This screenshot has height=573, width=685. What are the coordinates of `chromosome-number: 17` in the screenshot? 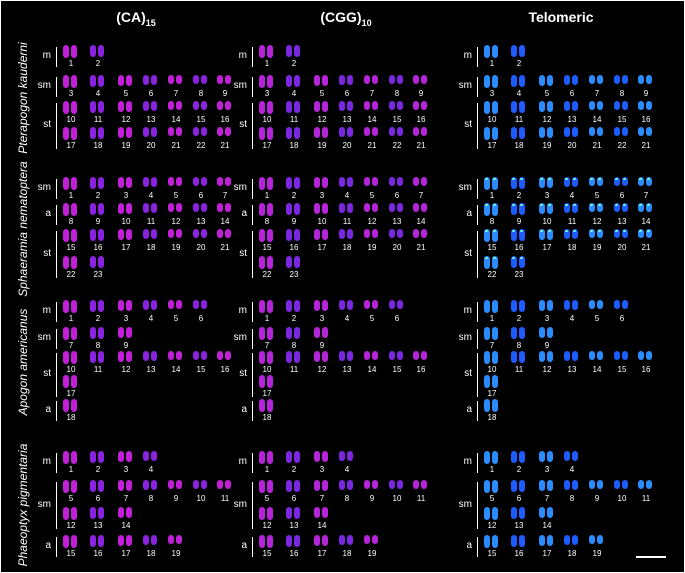 It's located at (547, 247).